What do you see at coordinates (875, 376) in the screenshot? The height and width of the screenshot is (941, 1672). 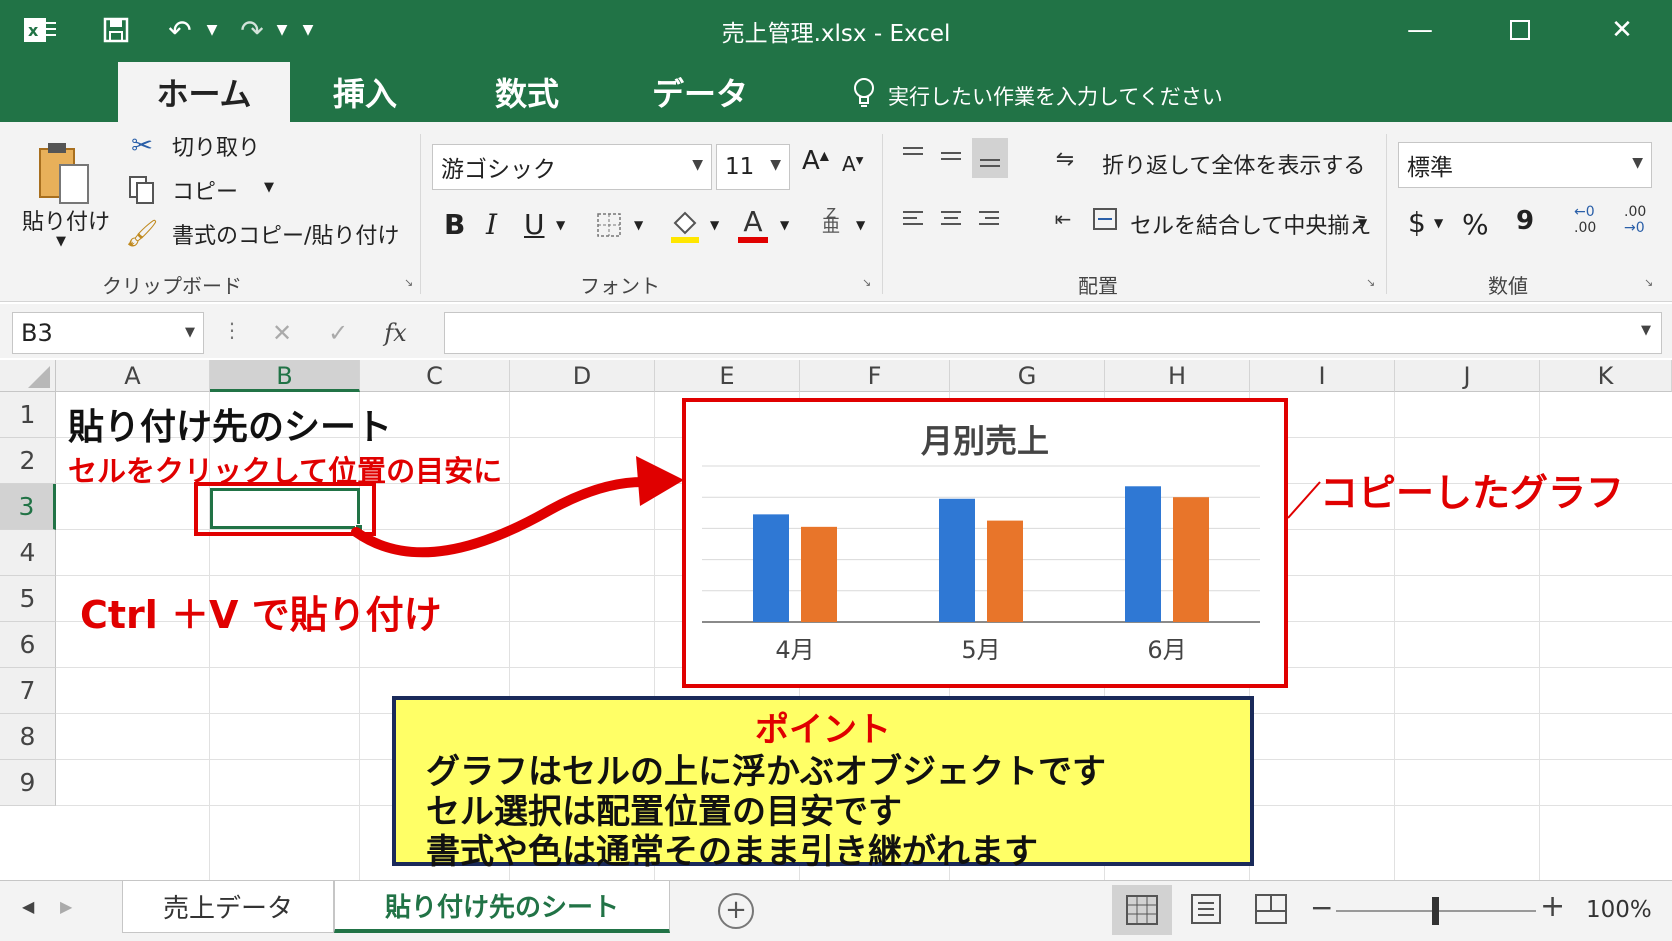 I see `column-header-f: F` at bounding box center [875, 376].